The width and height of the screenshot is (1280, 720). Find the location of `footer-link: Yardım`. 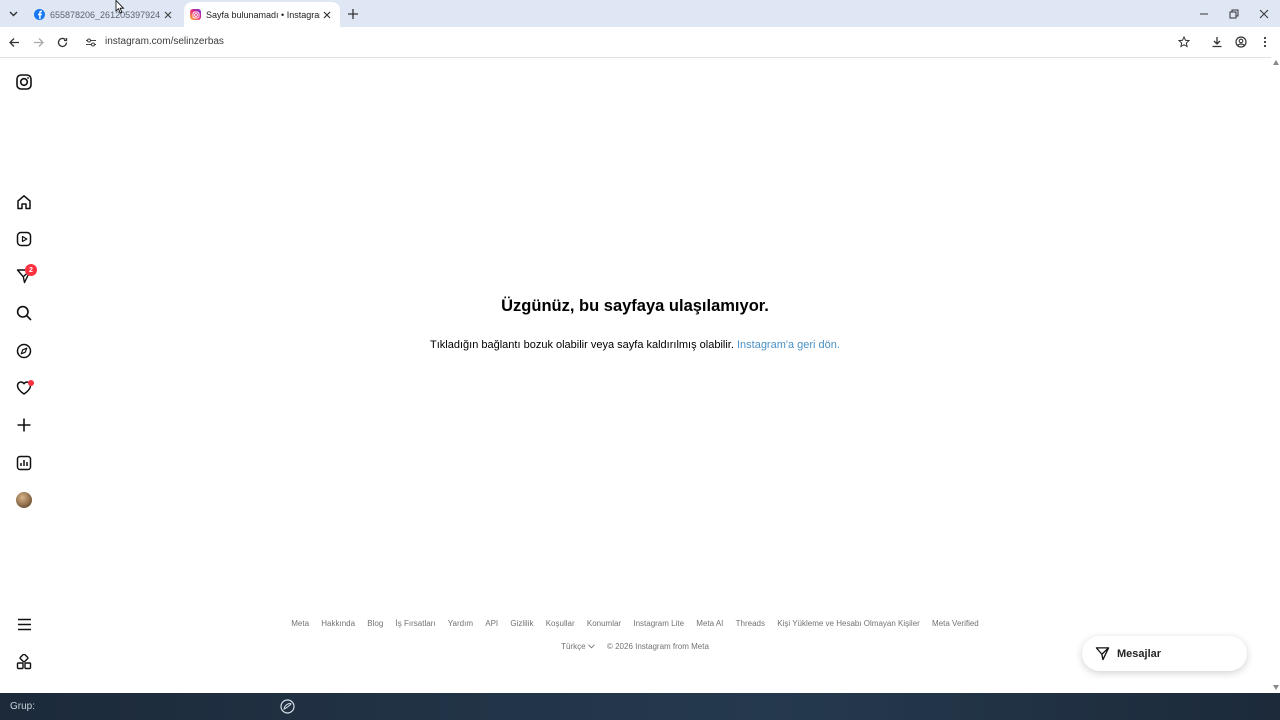

footer-link: Yardım is located at coordinates (460, 623).